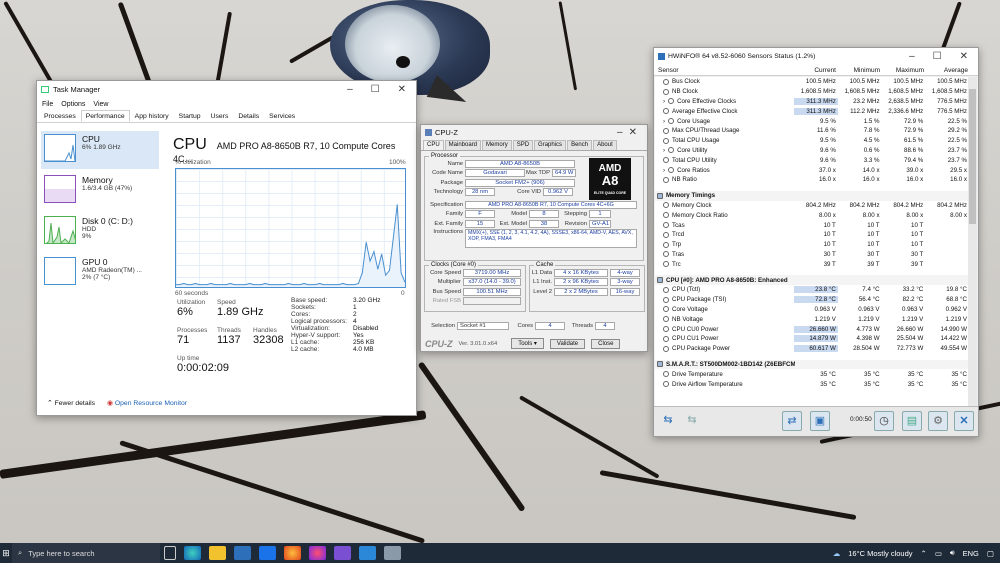  What do you see at coordinates (100, 232) in the screenshot?
I see `sidebar-item-disk: Disk 0 (C: D:) HDD 9%` at bounding box center [100, 232].